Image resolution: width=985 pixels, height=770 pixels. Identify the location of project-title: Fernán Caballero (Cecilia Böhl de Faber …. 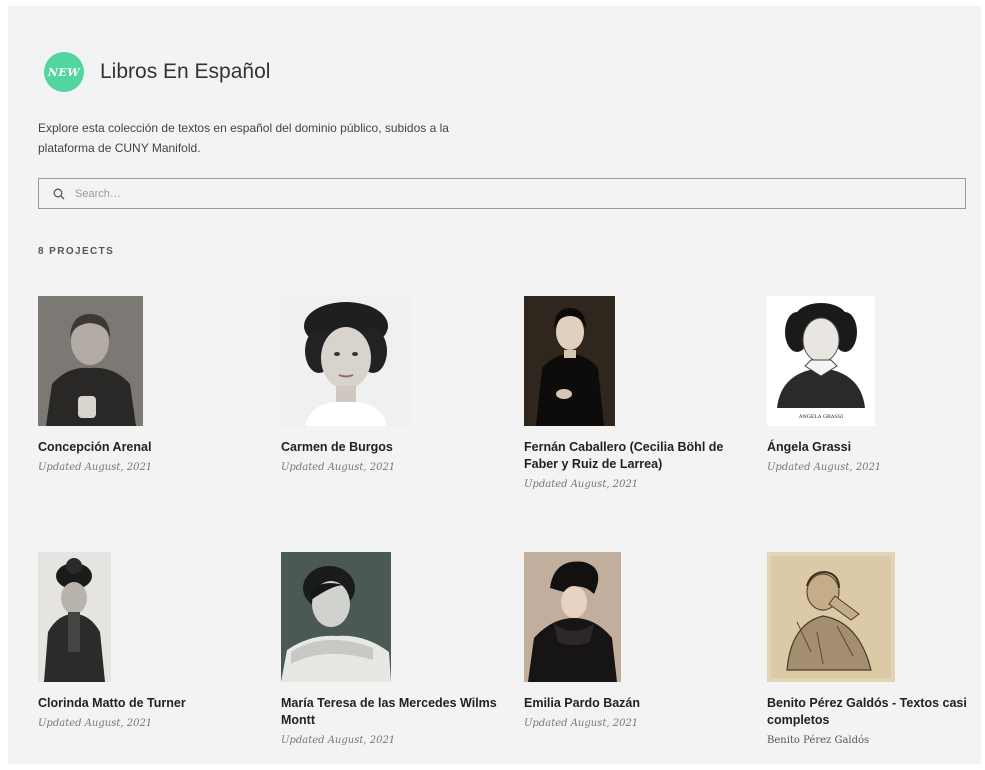
(634, 456).